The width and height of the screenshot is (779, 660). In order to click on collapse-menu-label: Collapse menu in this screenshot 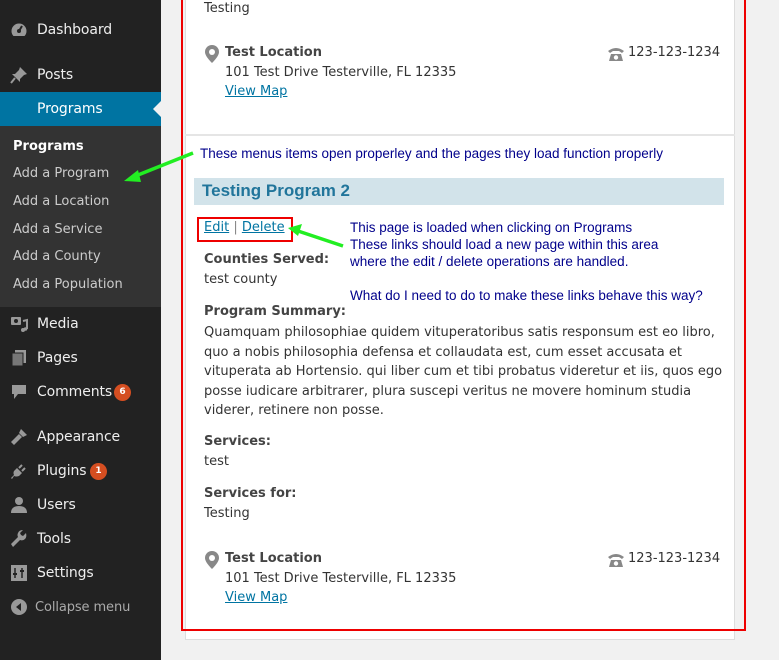, I will do `click(83, 607)`.